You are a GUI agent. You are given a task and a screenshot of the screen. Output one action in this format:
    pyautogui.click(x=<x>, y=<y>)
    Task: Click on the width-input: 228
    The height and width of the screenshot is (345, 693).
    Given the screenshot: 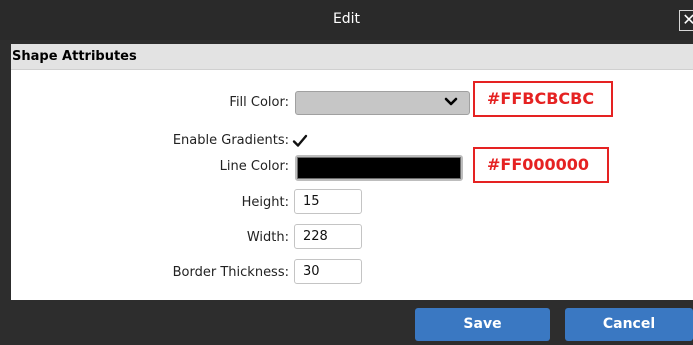 What is the action you would take?
    pyautogui.click(x=328, y=236)
    